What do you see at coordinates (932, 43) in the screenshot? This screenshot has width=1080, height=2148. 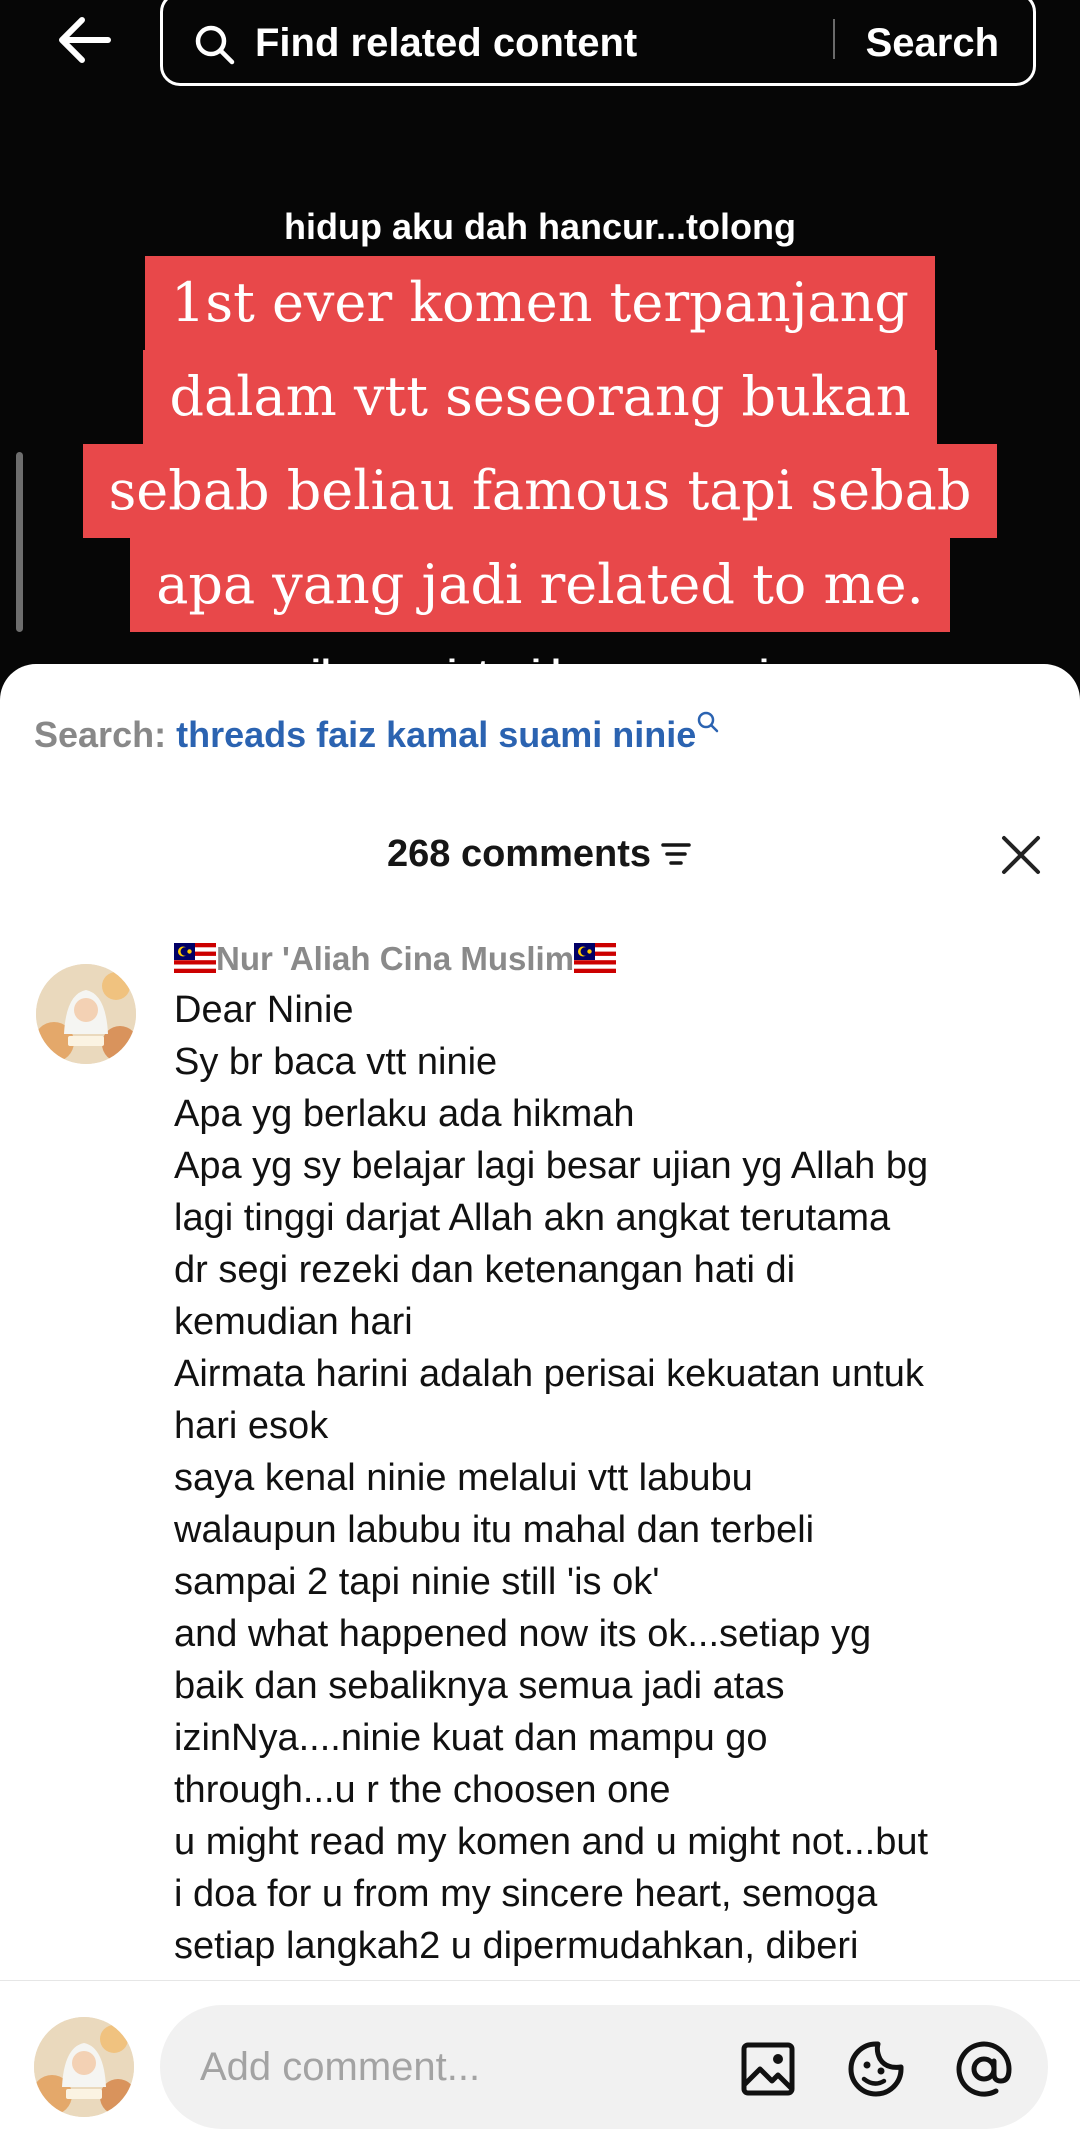 I see `search-button: Search` at bounding box center [932, 43].